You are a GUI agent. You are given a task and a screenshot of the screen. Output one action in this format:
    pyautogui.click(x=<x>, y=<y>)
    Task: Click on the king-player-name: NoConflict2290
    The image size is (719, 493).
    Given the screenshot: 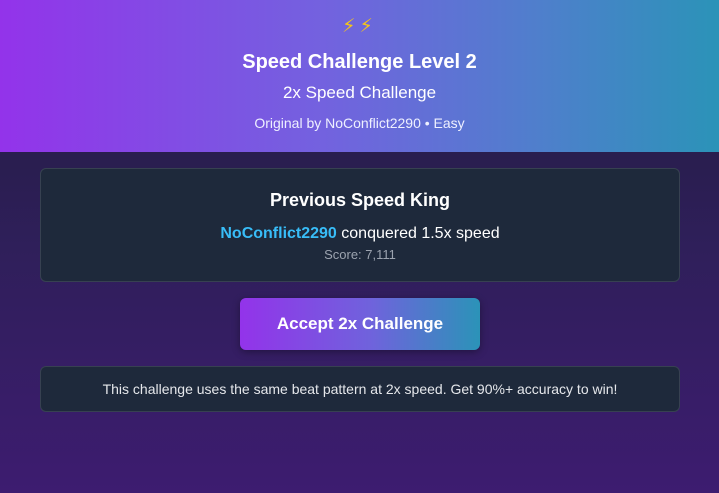 What is the action you would take?
    pyautogui.click(x=278, y=233)
    